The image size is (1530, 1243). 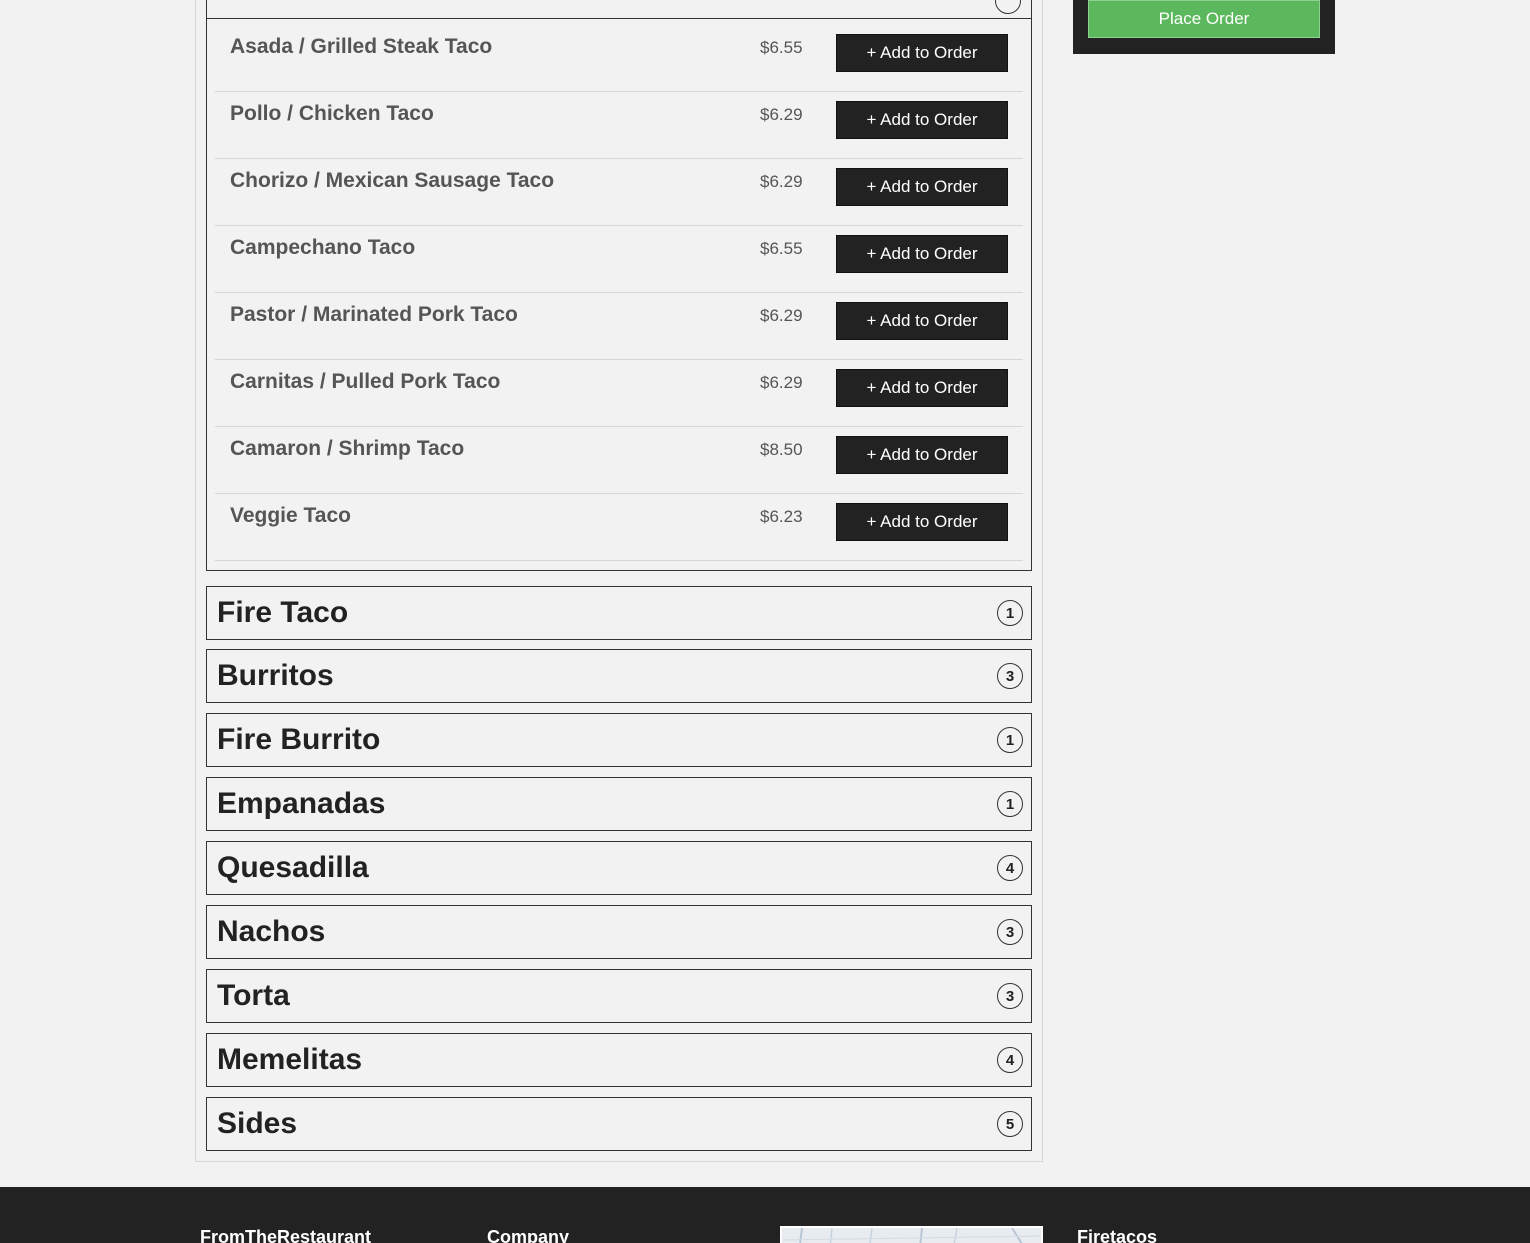 I want to click on category-burritos: Burritos 3, so click(x=619, y=676).